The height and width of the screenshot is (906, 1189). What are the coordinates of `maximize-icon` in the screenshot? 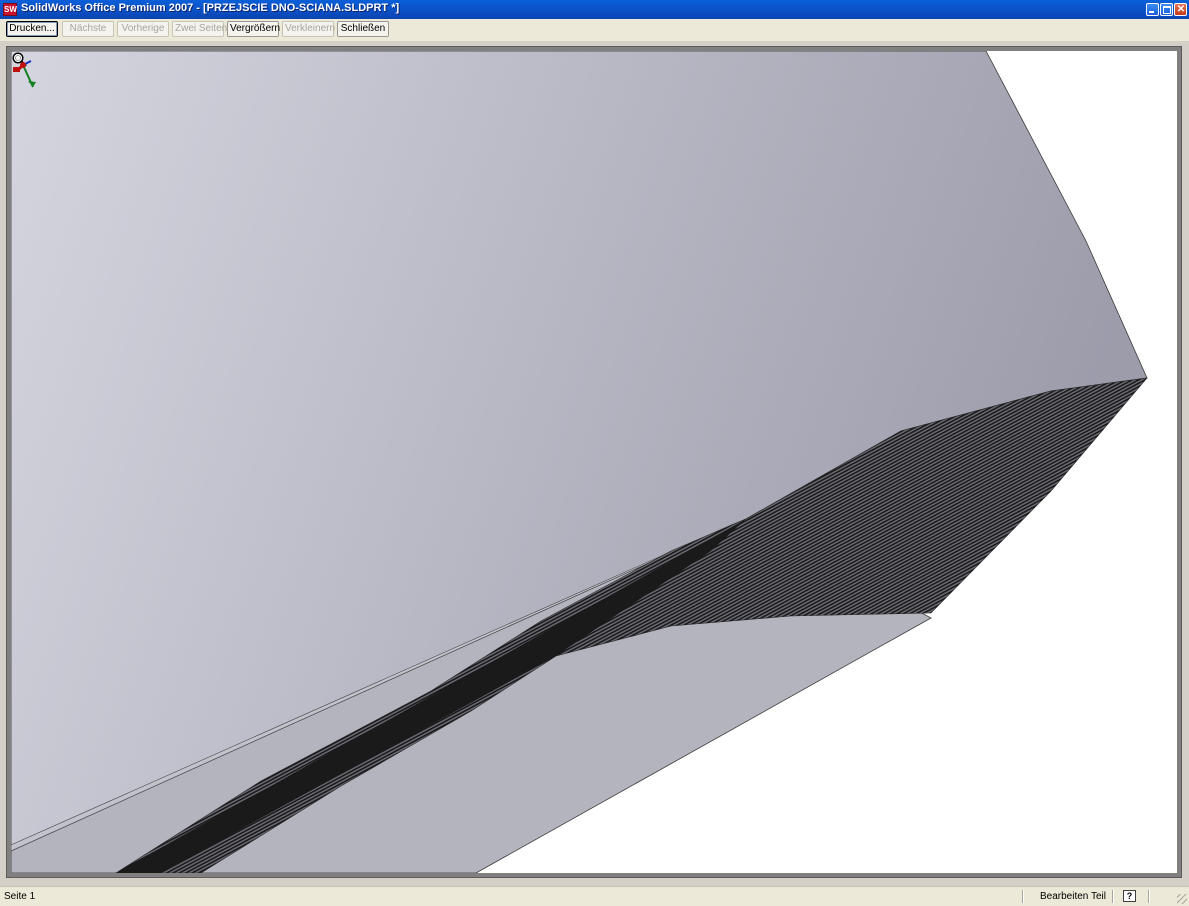 It's located at (1167, 10).